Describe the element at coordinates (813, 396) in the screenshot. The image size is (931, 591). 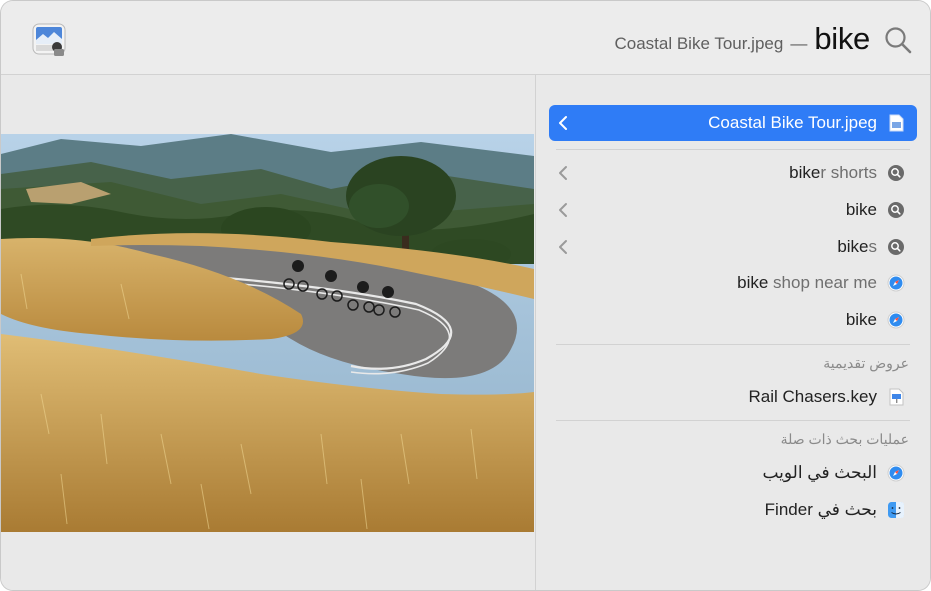
I see `result-label: Rail Chasers.key` at that location.